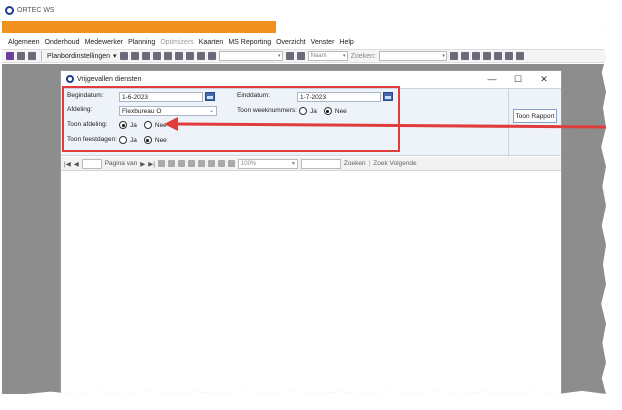  I want to click on zoom-select: 100% ▾, so click(267, 163).